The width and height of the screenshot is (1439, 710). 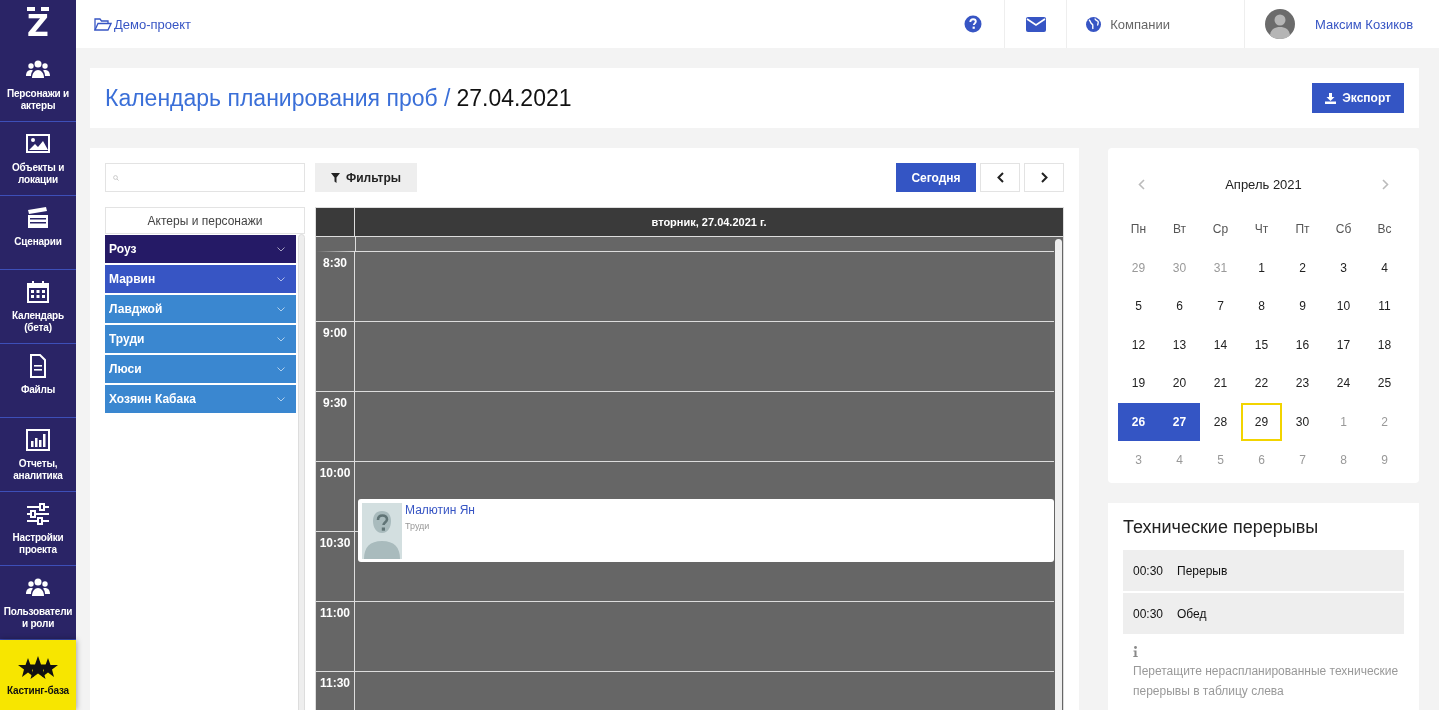 I want to click on calendar-day: 28, so click(x=1220, y=421).